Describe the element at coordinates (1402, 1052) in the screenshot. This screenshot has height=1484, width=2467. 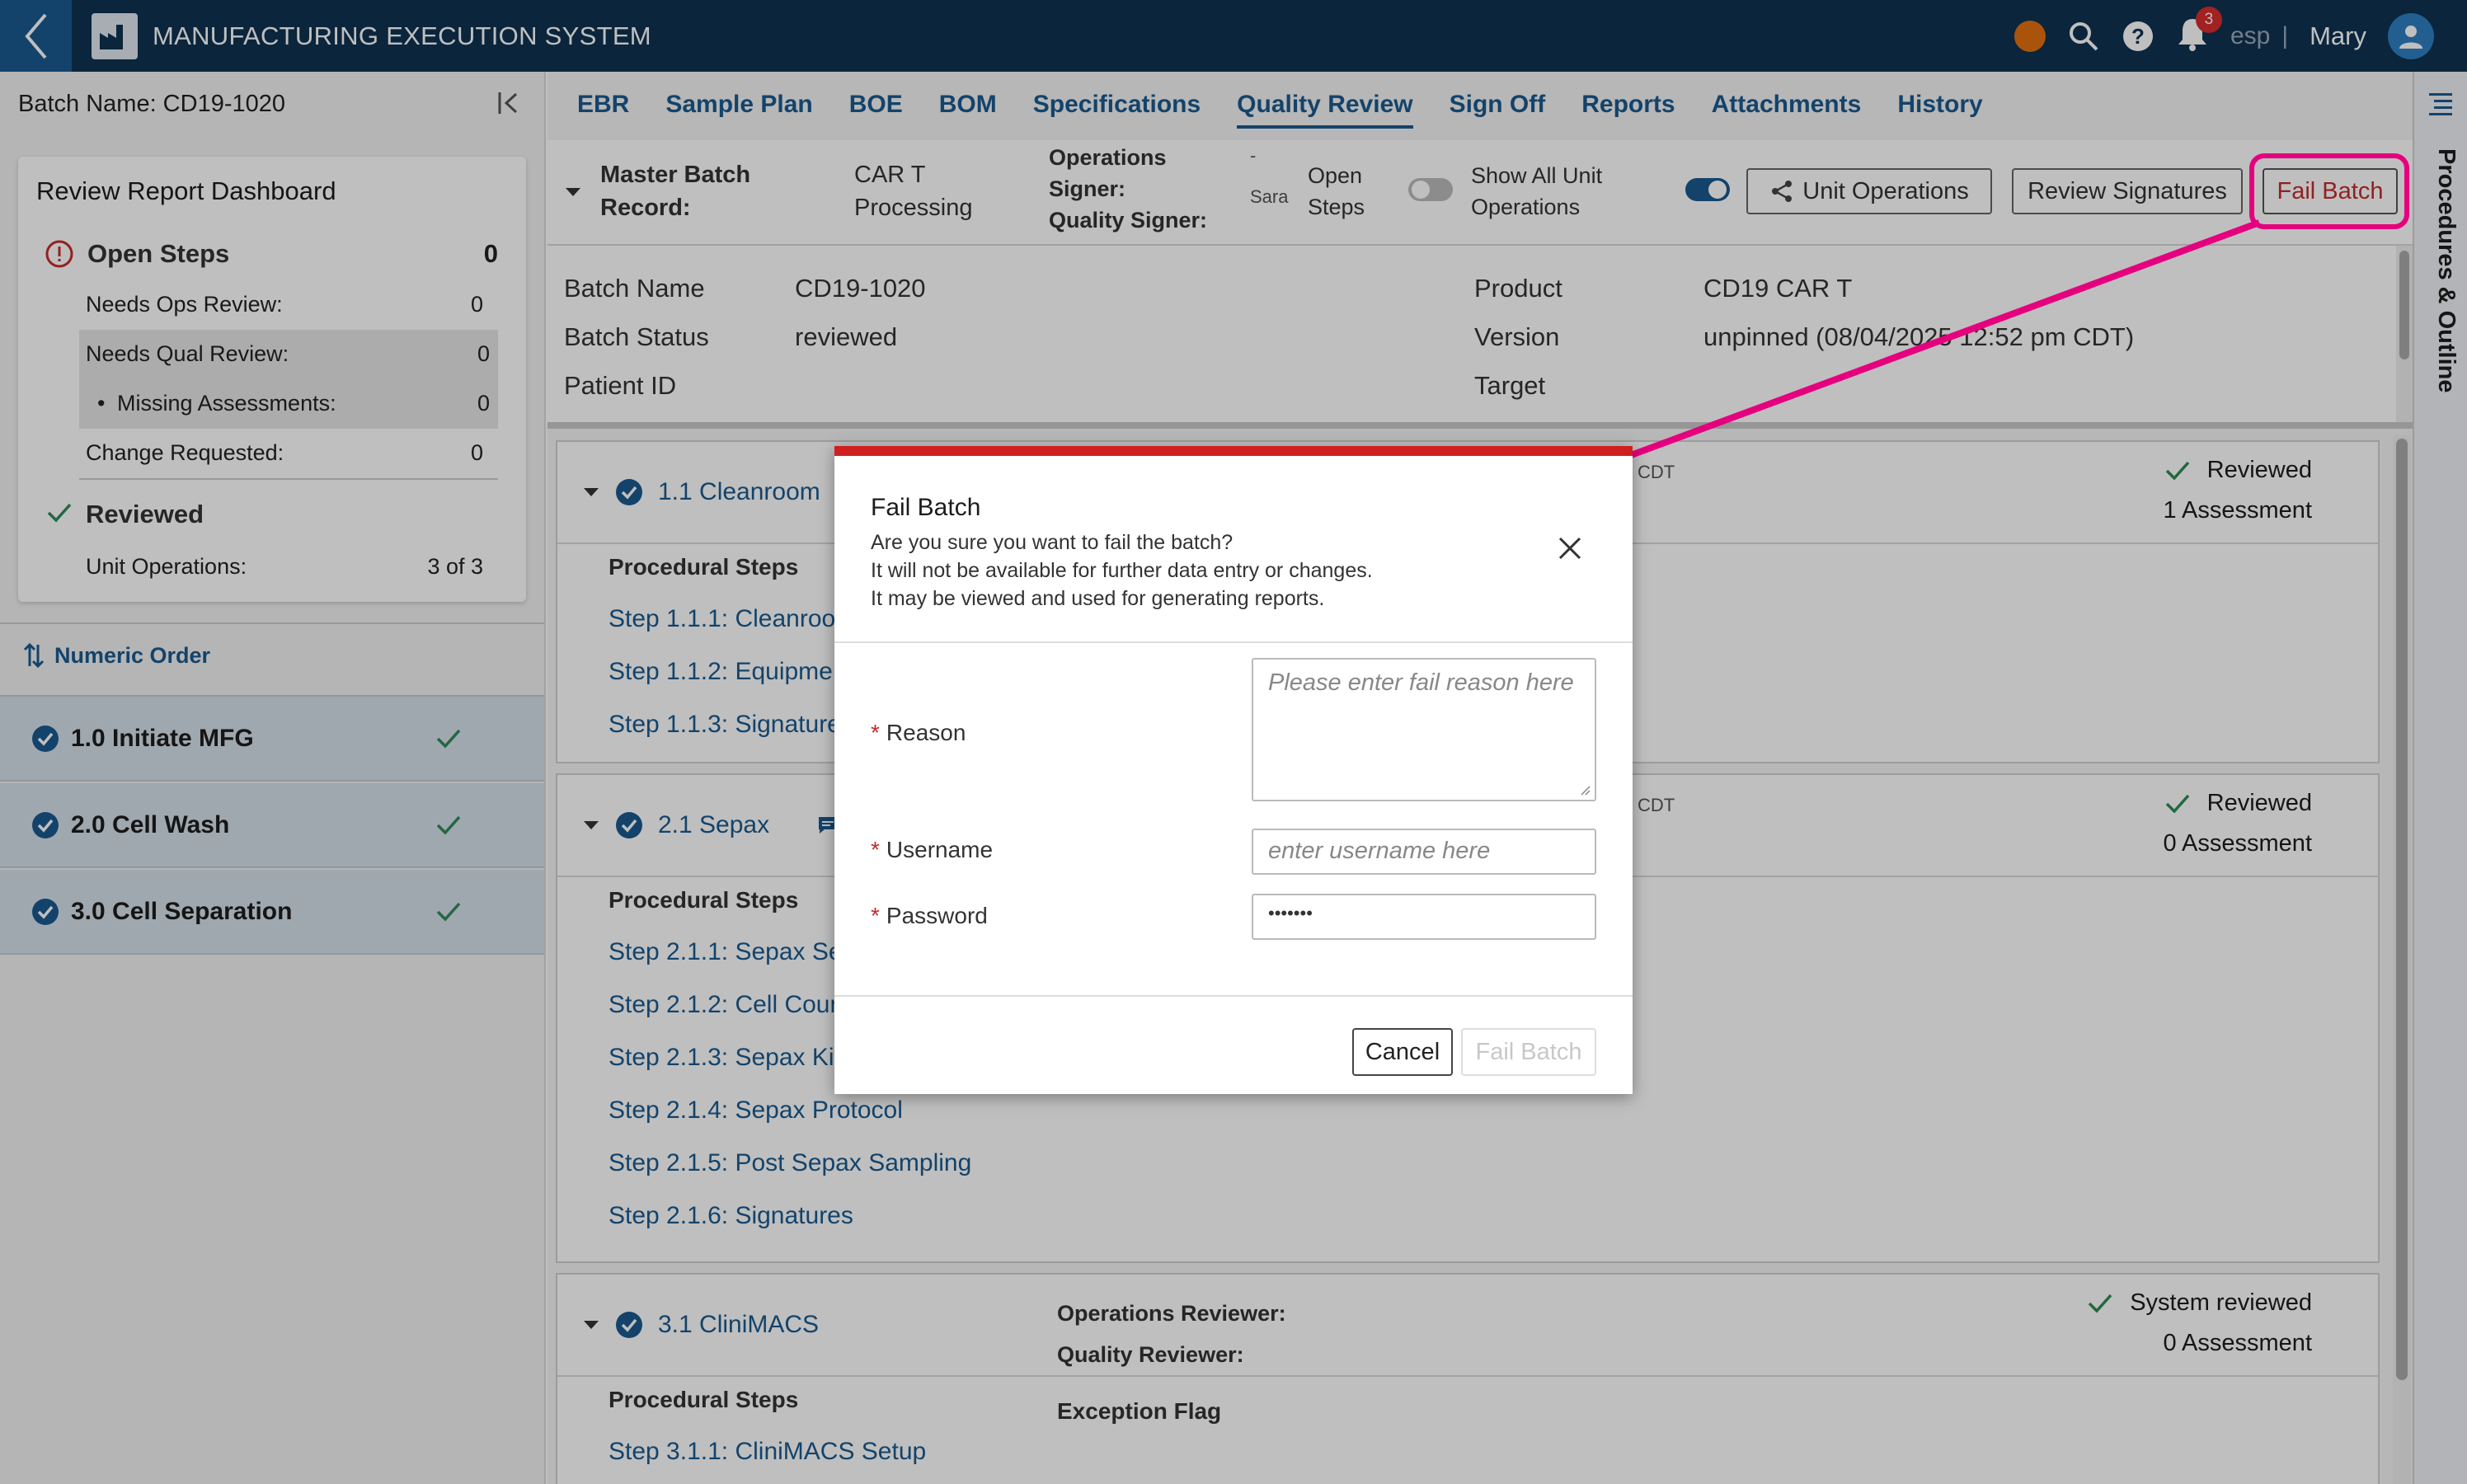
I see `cancel-button: Cancel` at that location.